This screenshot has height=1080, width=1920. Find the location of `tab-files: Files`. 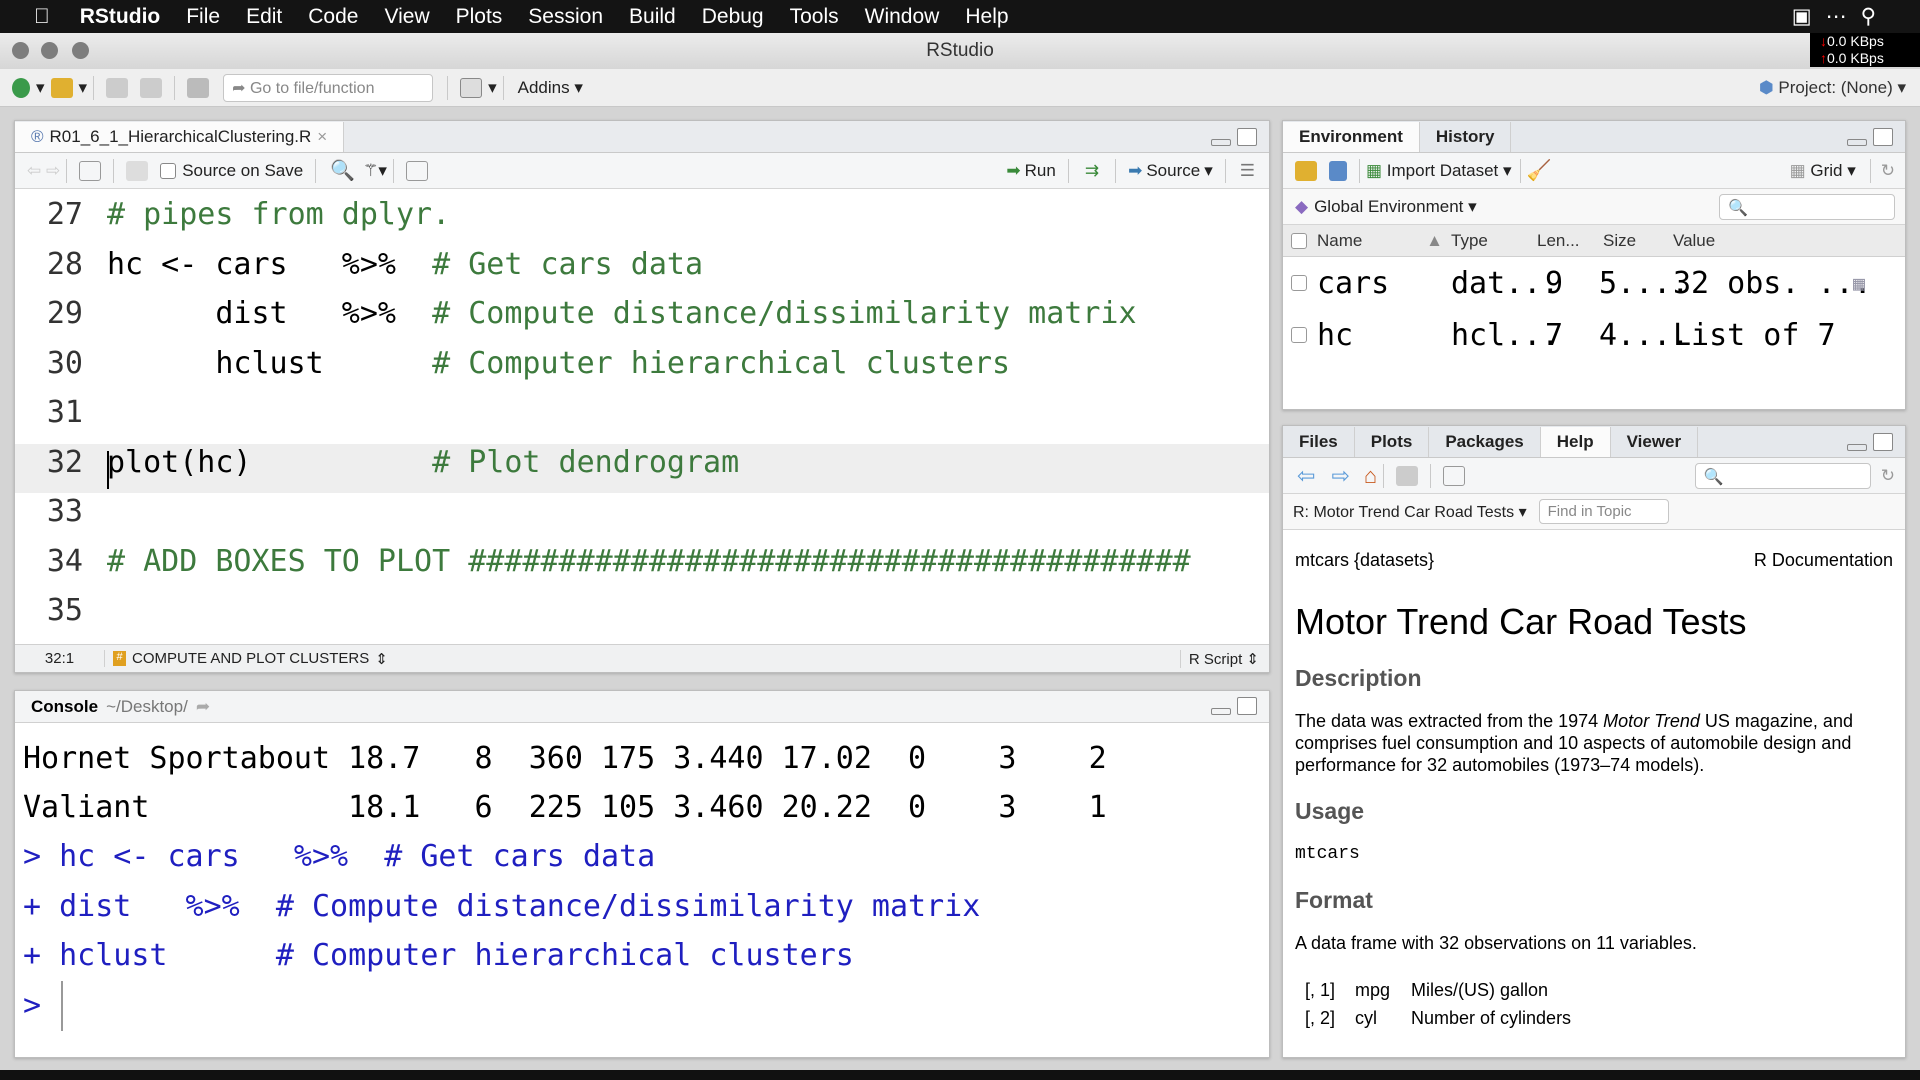

tab-files: Files is located at coordinates (1319, 442).